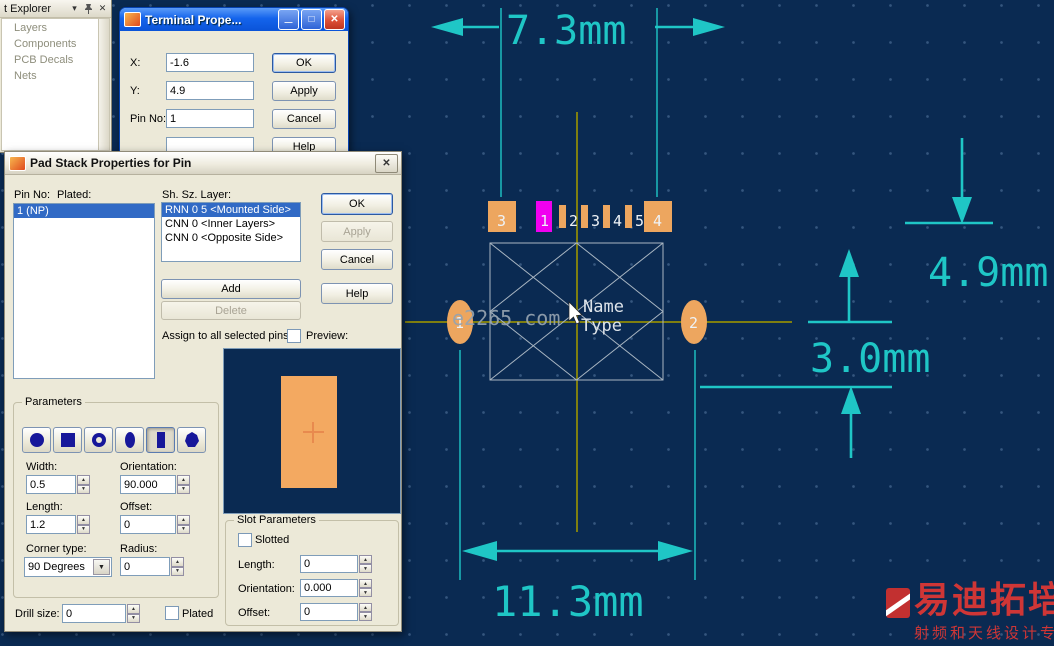 The height and width of the screenshot is (646, 1054). I want to click on slot-orientation-input, so click(329, 588).